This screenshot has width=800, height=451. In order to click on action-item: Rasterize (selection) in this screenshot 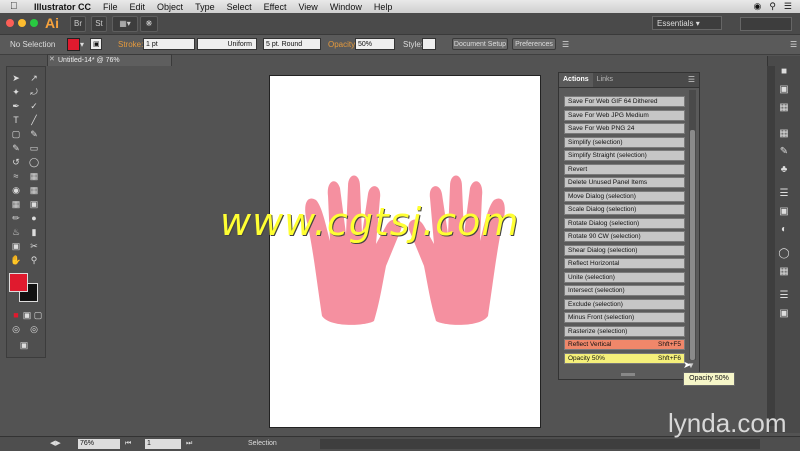, I will do `click(624, 331)`.